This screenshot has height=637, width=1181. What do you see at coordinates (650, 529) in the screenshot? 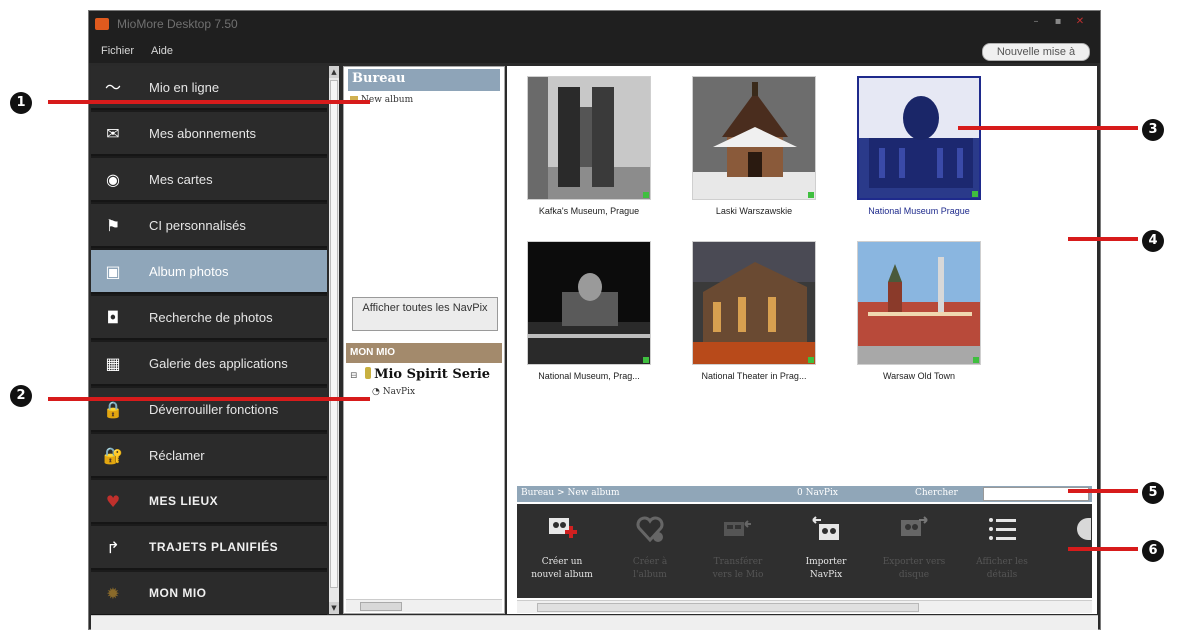
I see `favorite-album-icon` at bounding box center [650, 529].